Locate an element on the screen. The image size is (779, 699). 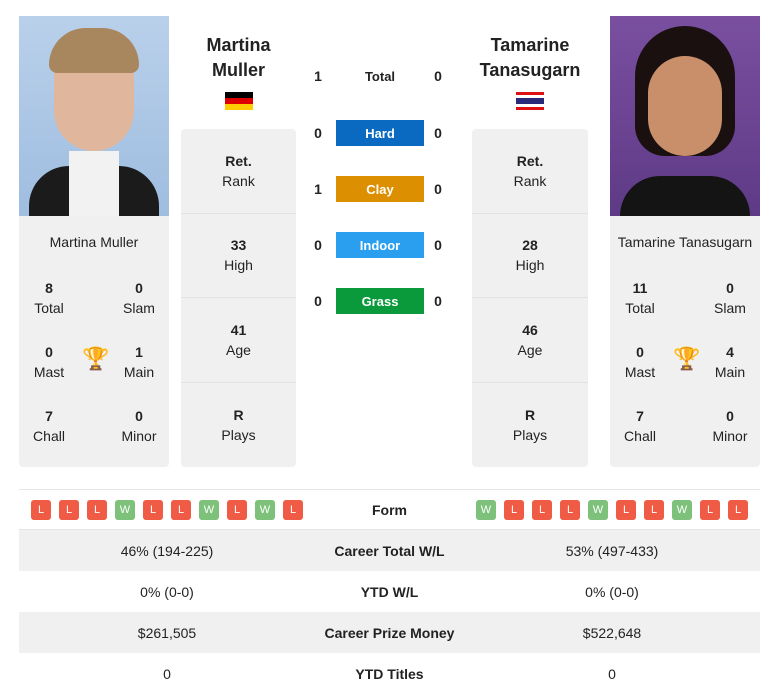
stat-main: 1 Main is located at coordinates (139, 362).